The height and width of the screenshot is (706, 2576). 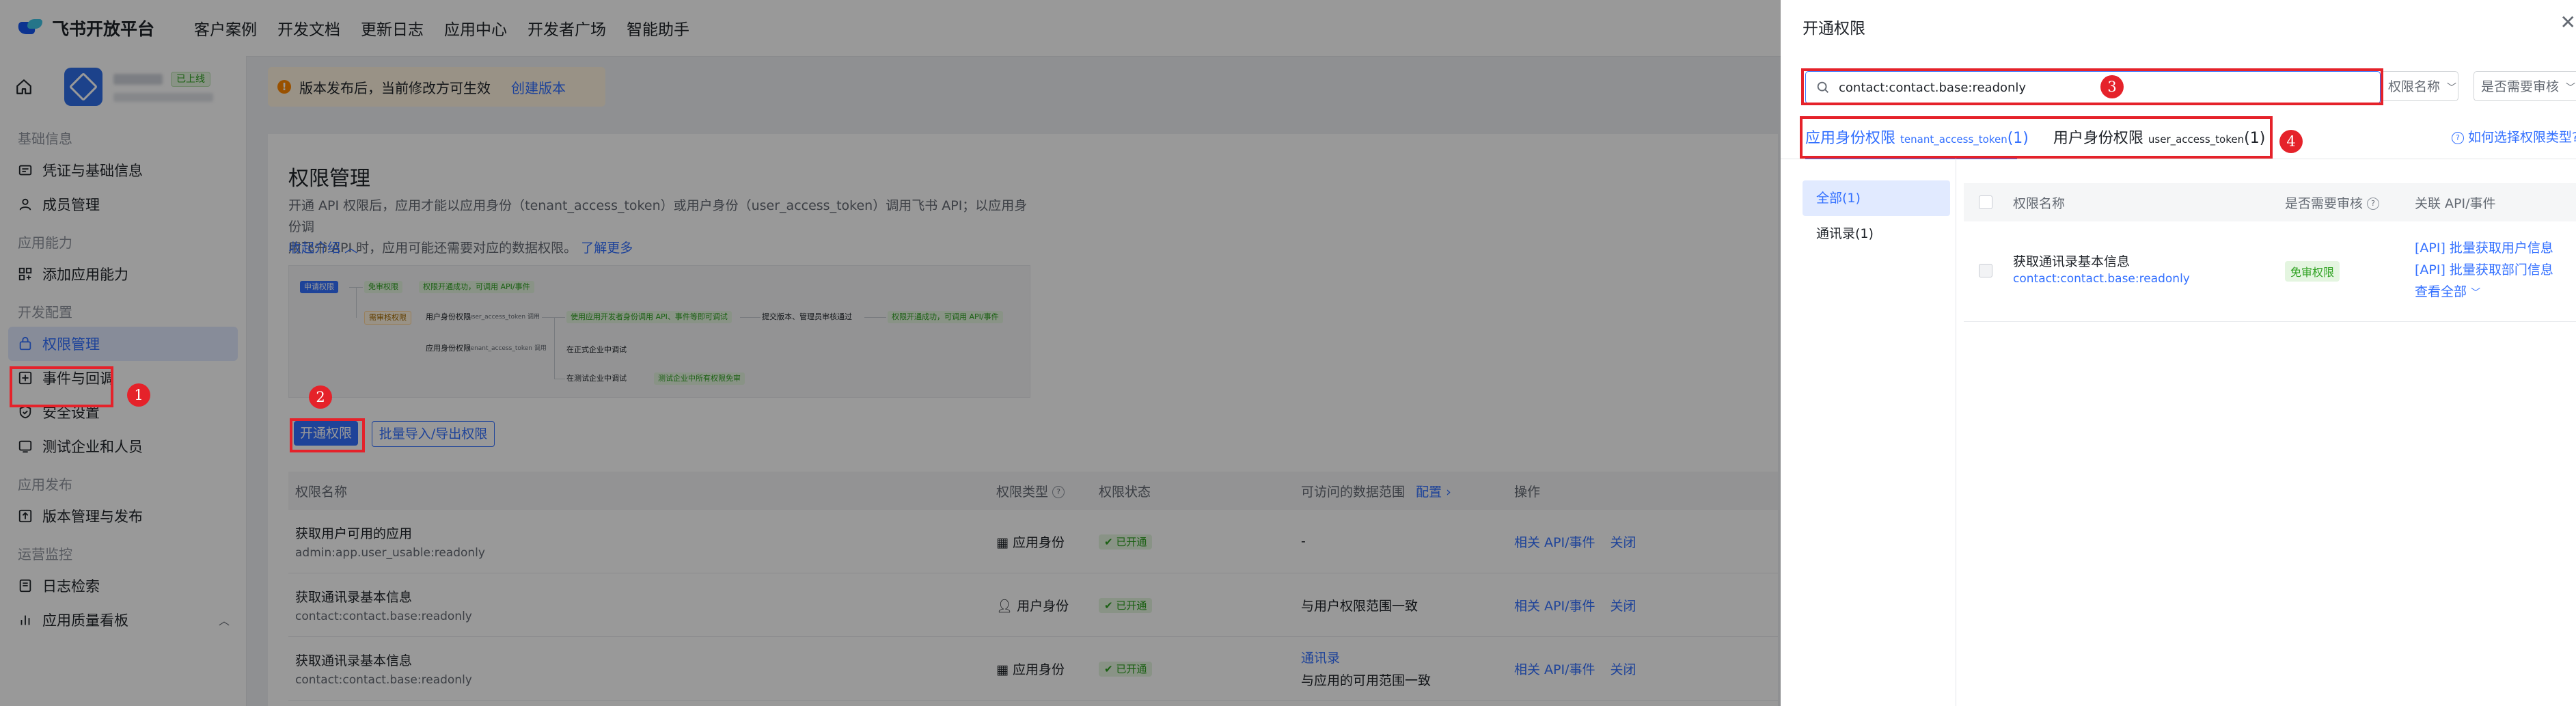 I want to click on filter-permission-name-label: 权限名称, so click(x=2414, y=86).